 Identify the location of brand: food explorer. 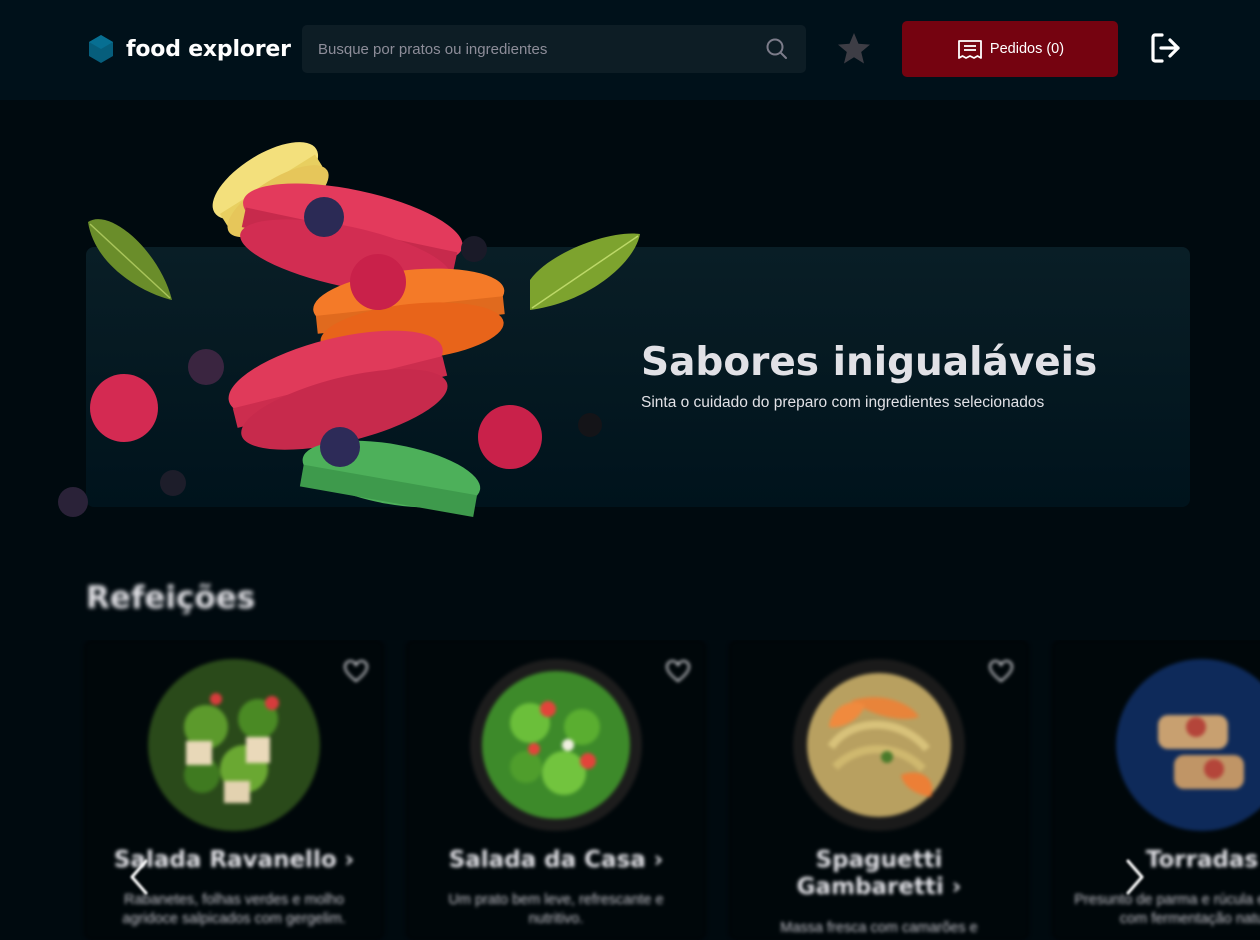
(188, 49).